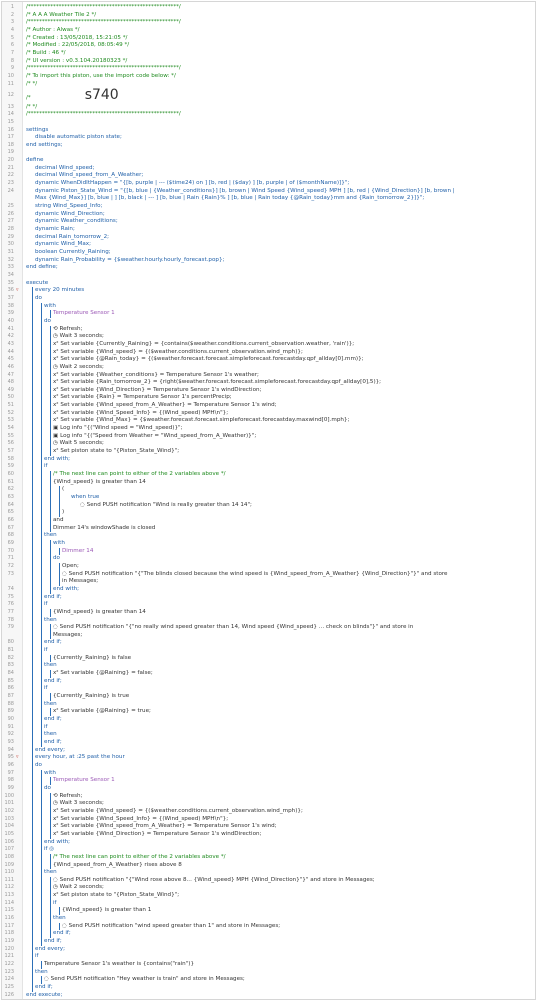 The height and width of the screenshot is (1000, 536). I want to click on line-text: Dimmer 14, so click(78, 550).